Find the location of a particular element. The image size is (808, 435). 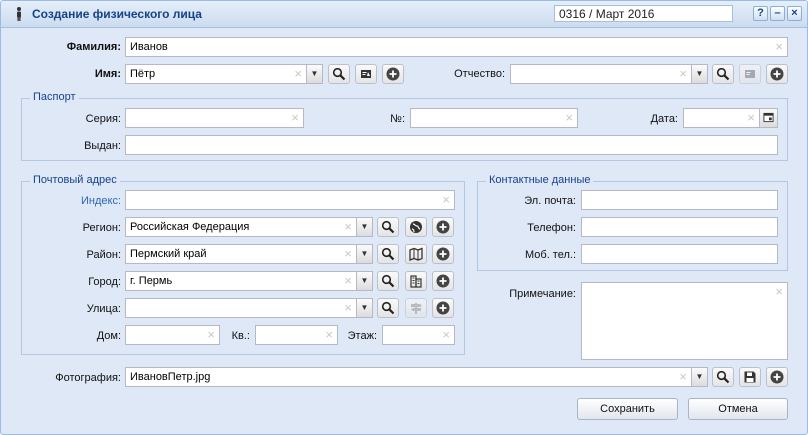

save-file-button is located at coordinates (750, 377).